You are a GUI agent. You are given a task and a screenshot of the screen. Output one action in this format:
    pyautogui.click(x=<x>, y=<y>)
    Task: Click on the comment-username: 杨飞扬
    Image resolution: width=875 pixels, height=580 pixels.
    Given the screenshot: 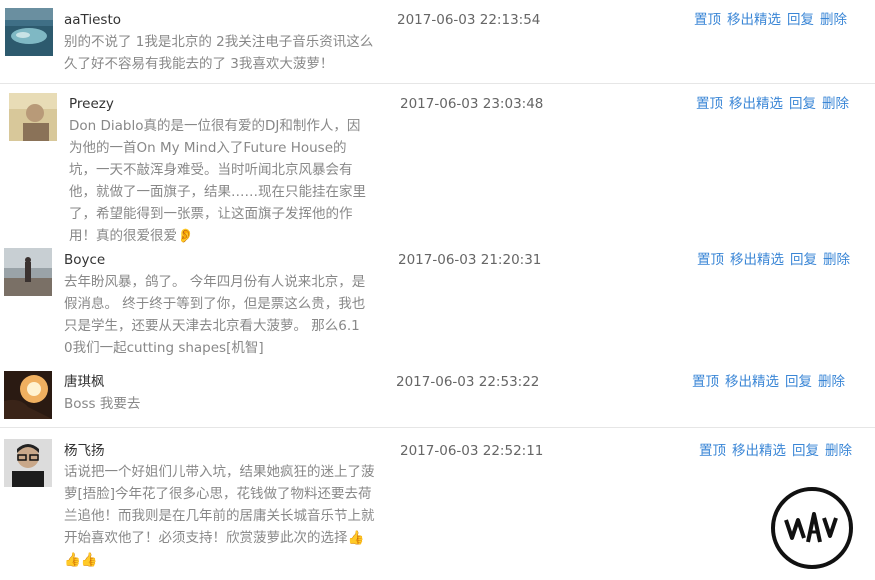 What is the action you would take?
    pyautogui.click(x=84, y=451)
    